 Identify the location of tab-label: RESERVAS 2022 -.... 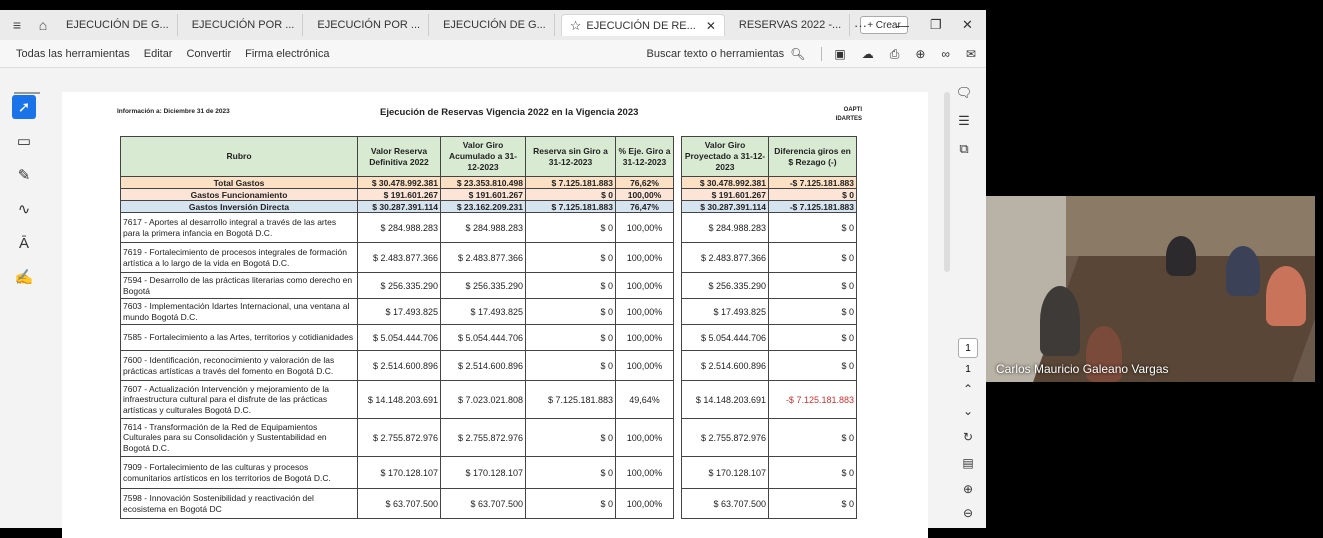
(790, 25).